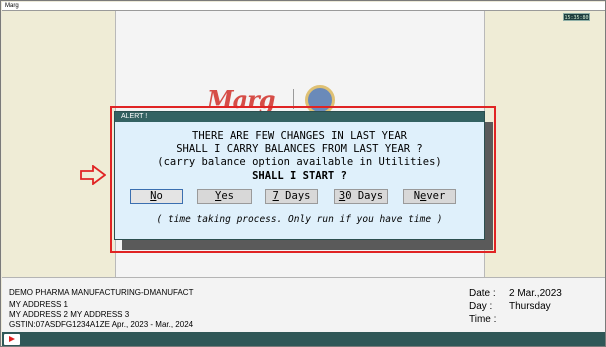 The height and width of the screenshot is (347, 606). I want to click on day-row: Day : Thursday, so click(515, 306).